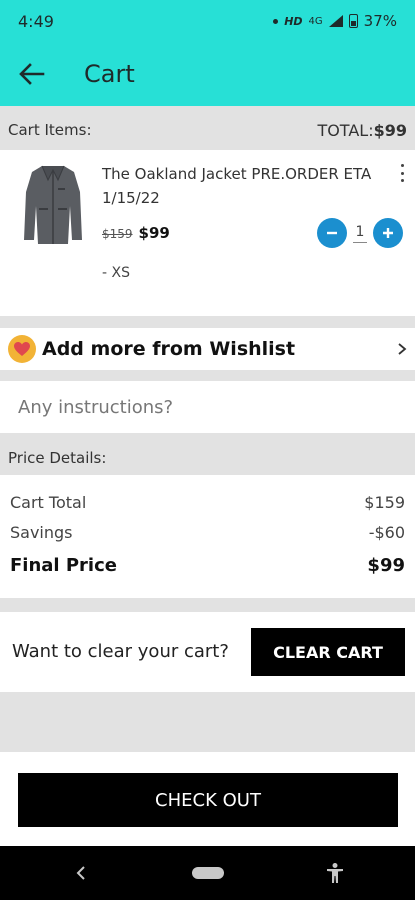 The width and height of the screenshot is (415, 900). What do you see at coordinates (402, 173) in the screenshot?
I see `item-menu-icon` at bounding box center [402, 173].